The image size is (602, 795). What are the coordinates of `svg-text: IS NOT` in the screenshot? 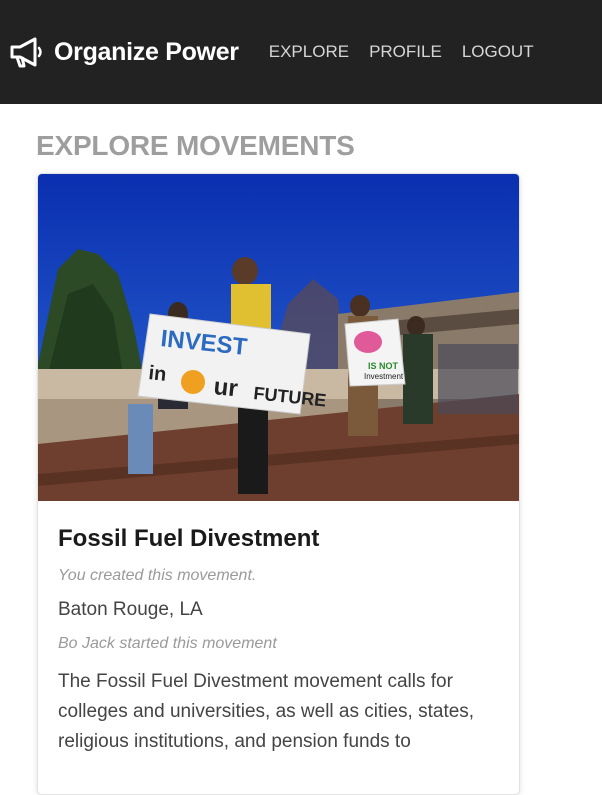 It's located at (383, 366).